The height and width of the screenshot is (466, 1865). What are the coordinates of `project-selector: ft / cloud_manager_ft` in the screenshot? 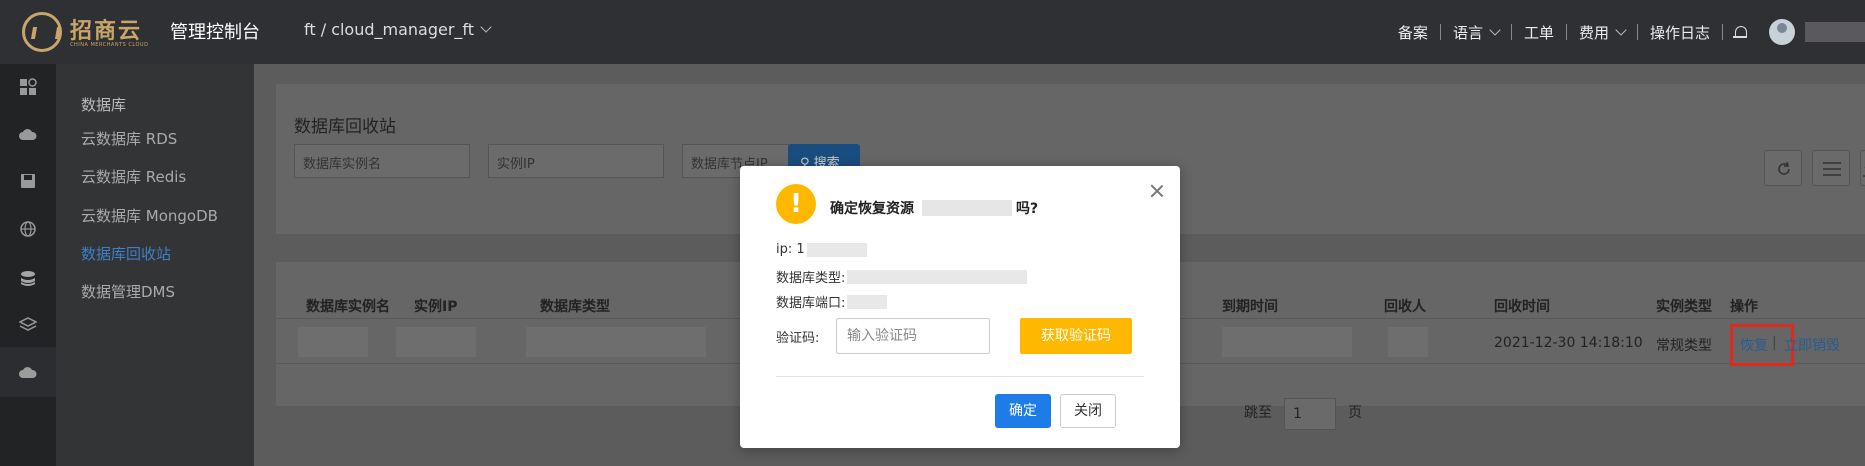 It's located at (398, 29).